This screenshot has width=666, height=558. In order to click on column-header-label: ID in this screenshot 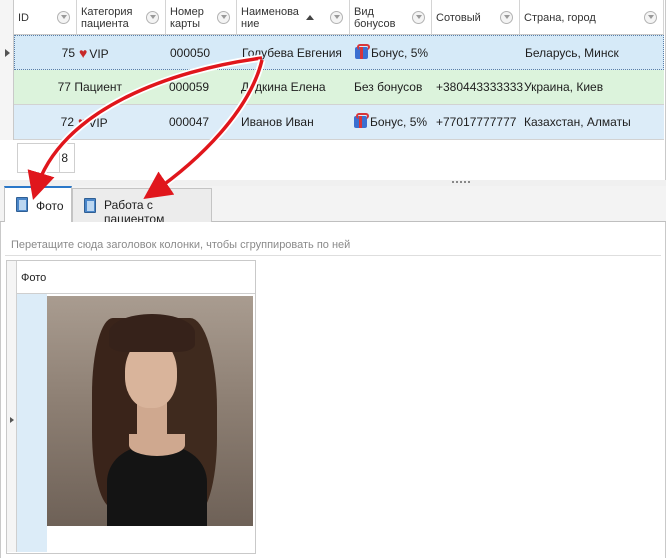, I will do `click(23, 18)`.